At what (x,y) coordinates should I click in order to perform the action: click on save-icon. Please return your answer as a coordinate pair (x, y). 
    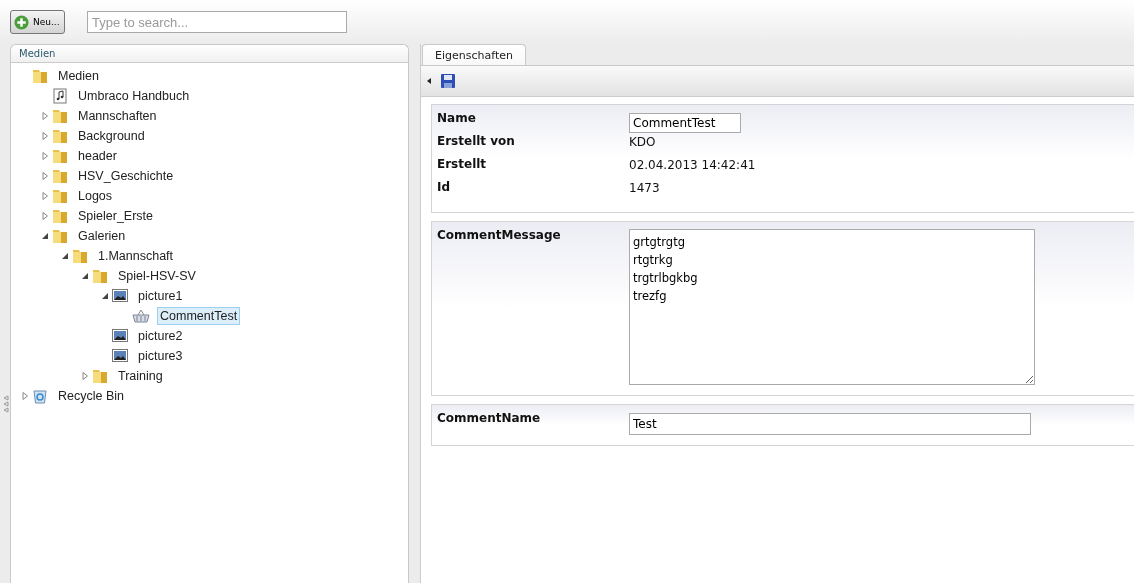
    Looking at the image, I should click on (448, 81).